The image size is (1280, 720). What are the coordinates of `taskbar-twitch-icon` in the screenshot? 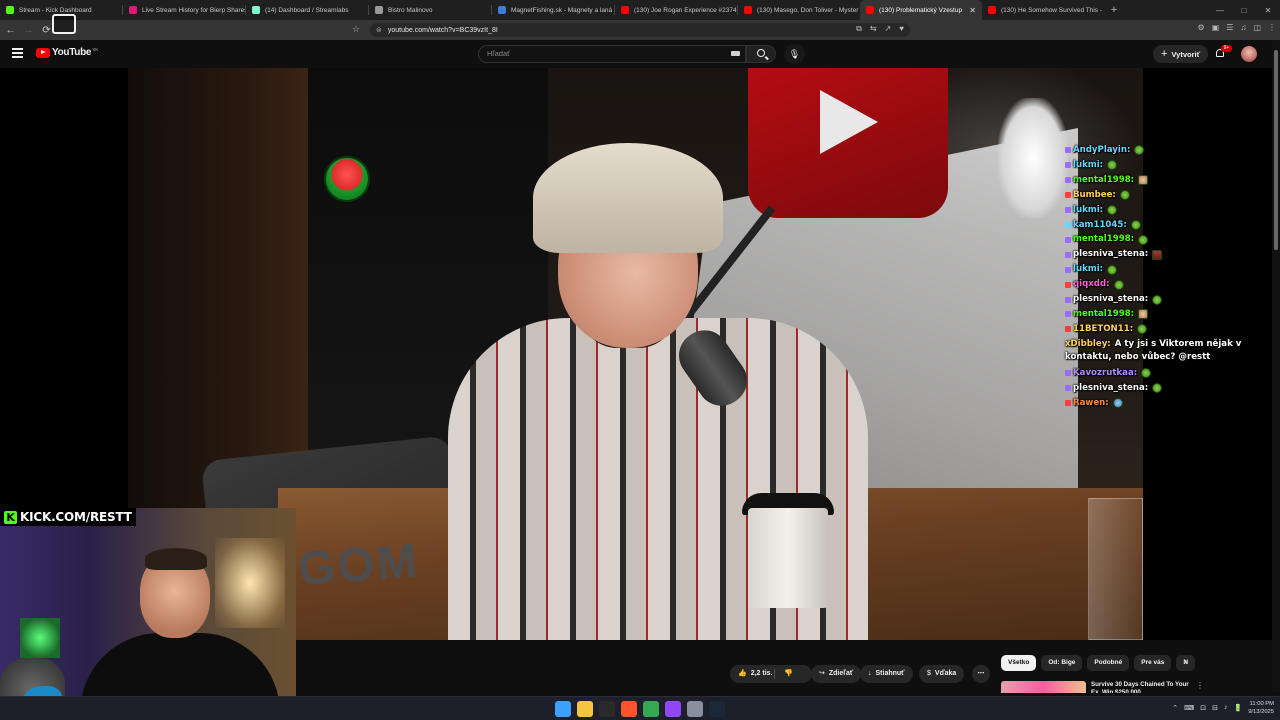 It's located at (673, 709).